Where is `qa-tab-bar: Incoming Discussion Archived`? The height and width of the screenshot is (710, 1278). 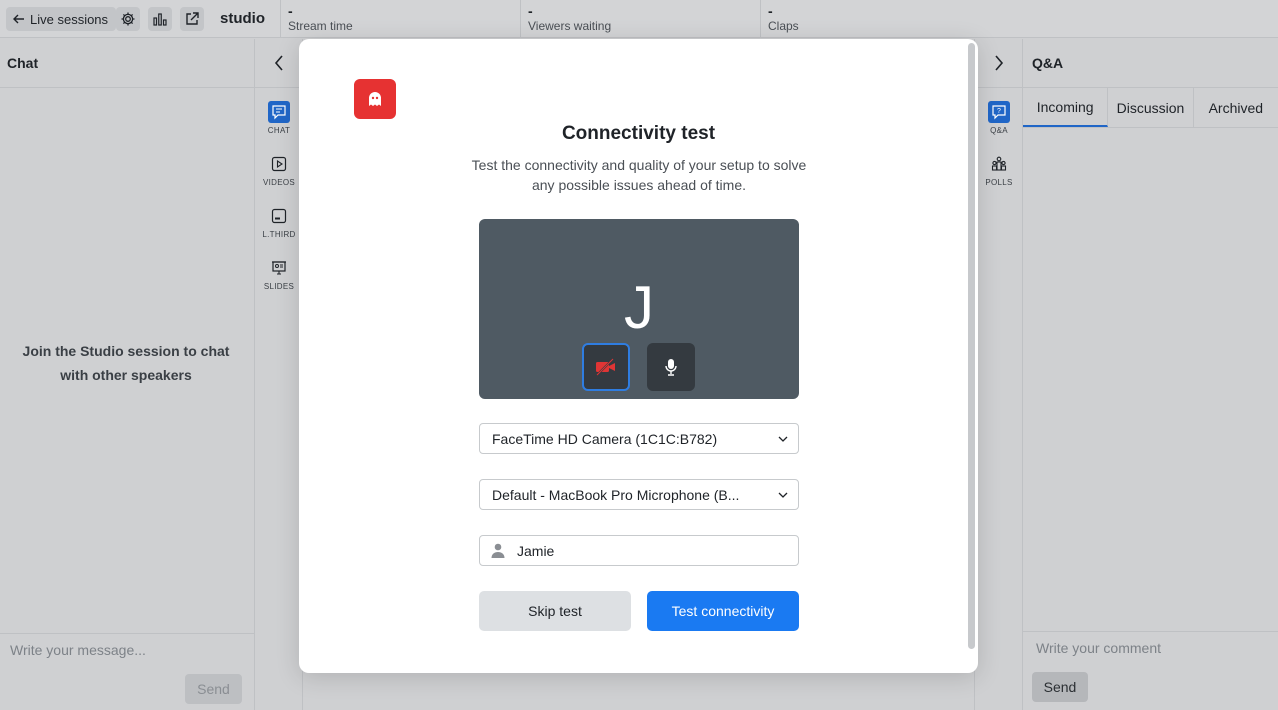
qa-tab-bar: Incoming Discussion Archived is located at coordinates (1150, 108).